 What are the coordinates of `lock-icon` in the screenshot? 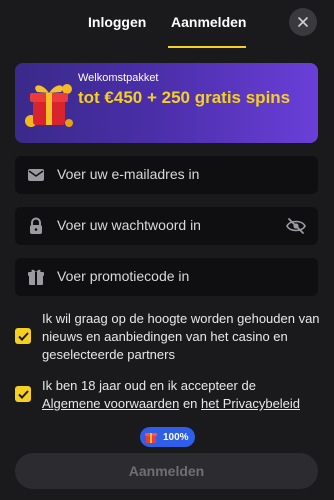 It's located at (36, 225).